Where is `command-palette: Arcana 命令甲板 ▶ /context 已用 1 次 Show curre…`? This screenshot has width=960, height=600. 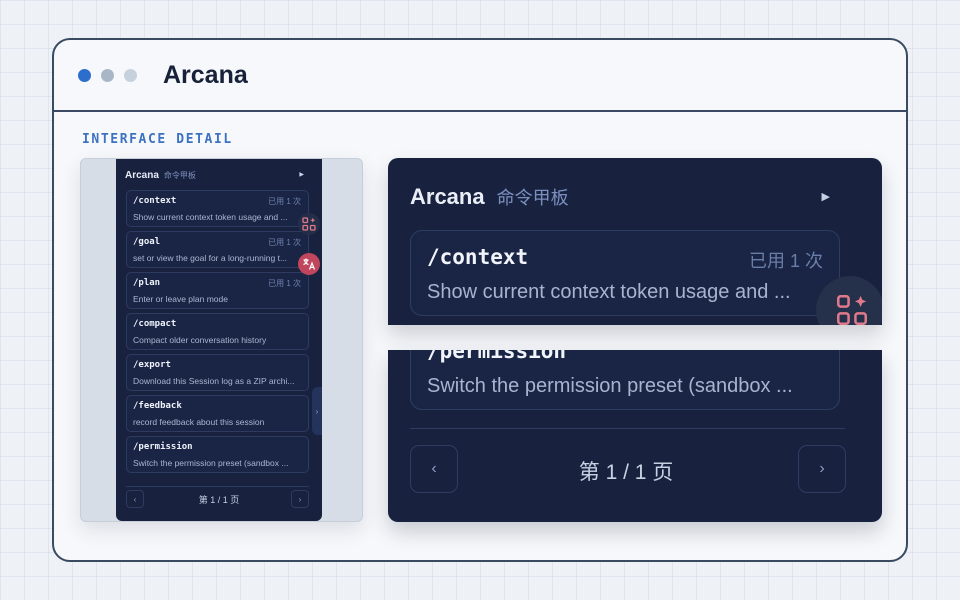
command-palette: Arcana 命令甲板 ▶ /context 已用 1 次 Show curre… is located at coordinates (219, 340).